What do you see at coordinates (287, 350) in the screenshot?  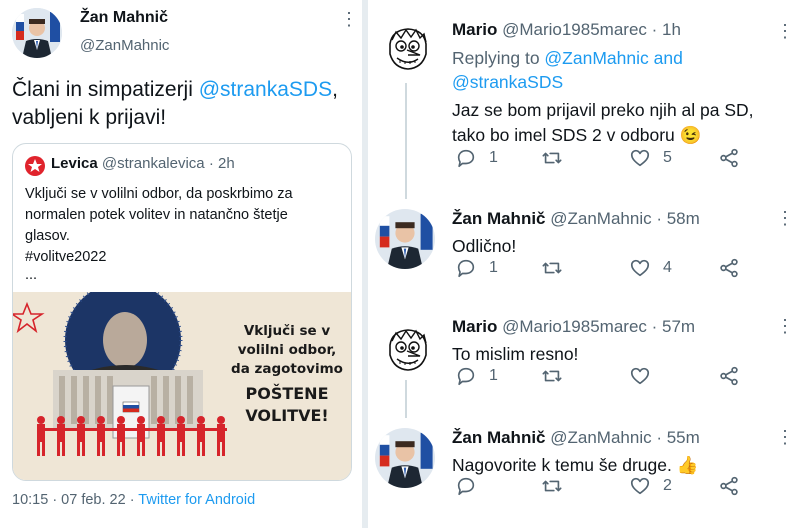 I see `caption-line: volilni odbor,` at bounding box center [287, 350].